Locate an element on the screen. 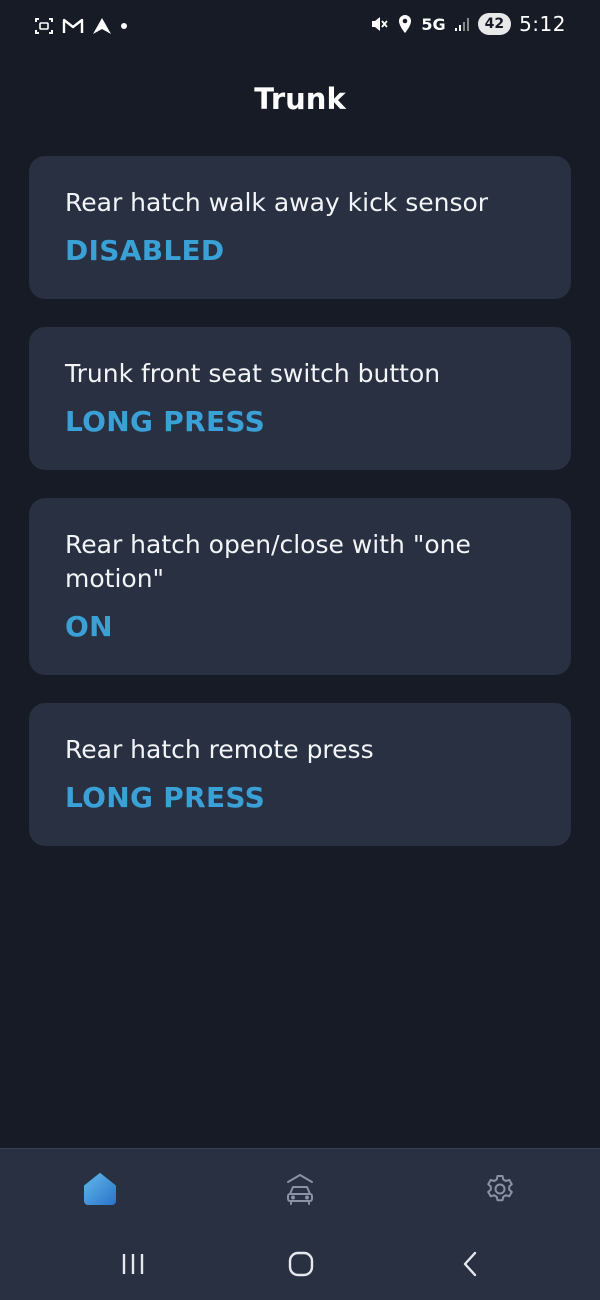 Image resolution: width=600 pixels, height=1300 pixels. recent-apps-icon is located at coordinates (133, 1266).